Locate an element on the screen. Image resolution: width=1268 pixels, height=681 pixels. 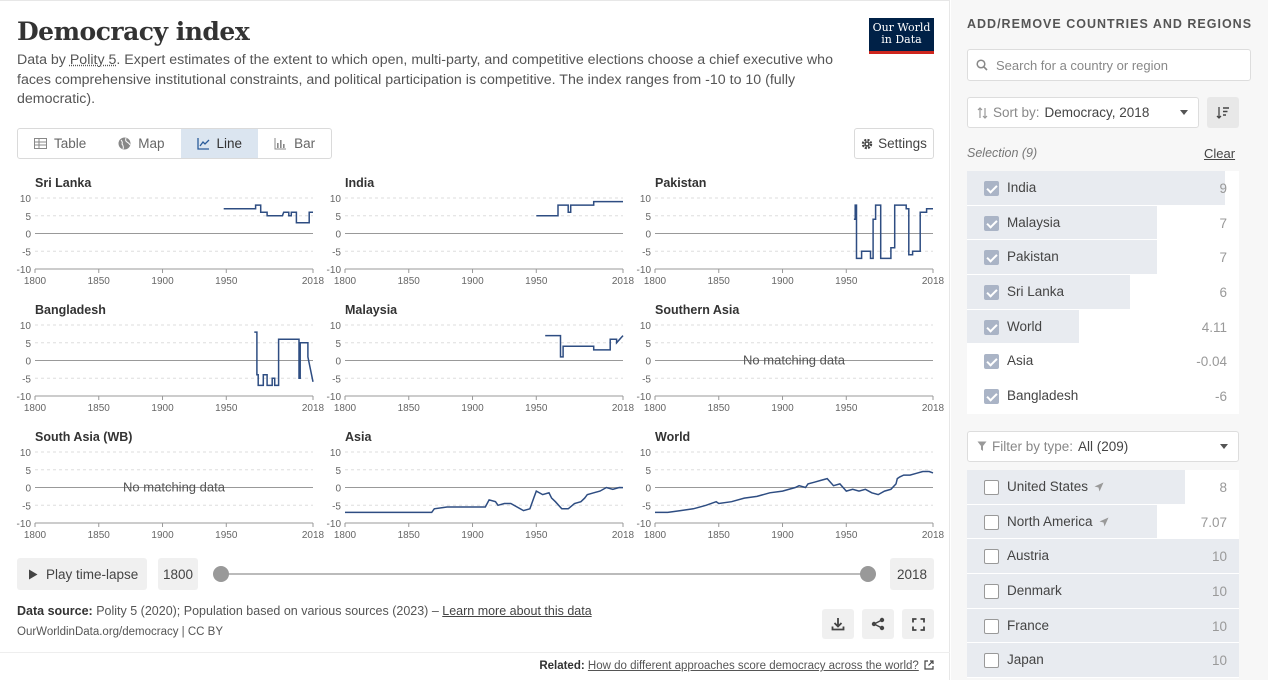
entity-row: United States 8 is located at coordinates (1103, 487).